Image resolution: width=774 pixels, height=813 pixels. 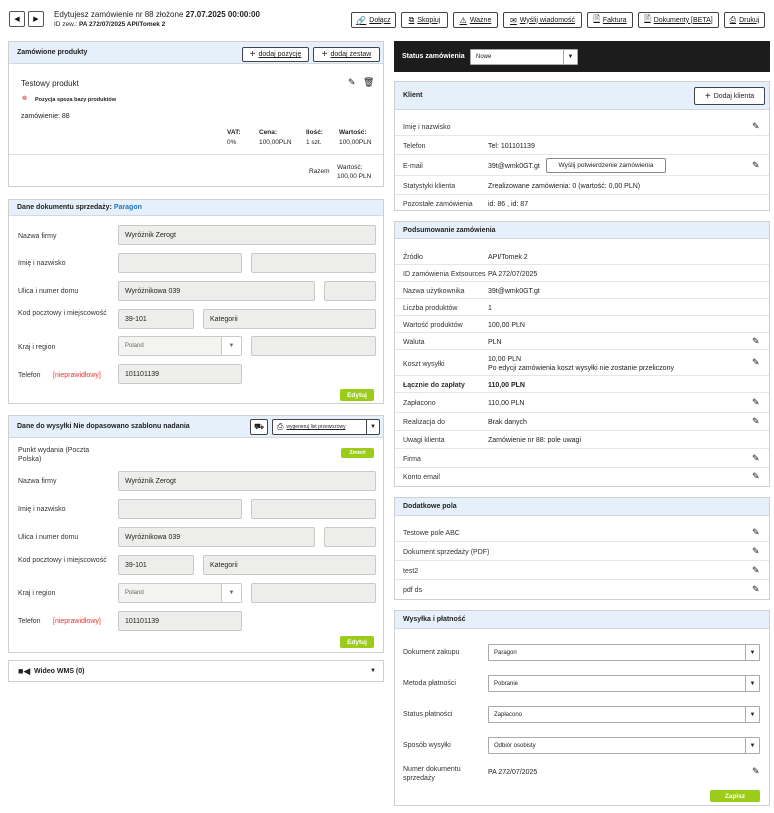 What do you see at coordinates (36, 19) in the screenshot?
I see `next-order-button: ▶` at bounding box center [36, 19].